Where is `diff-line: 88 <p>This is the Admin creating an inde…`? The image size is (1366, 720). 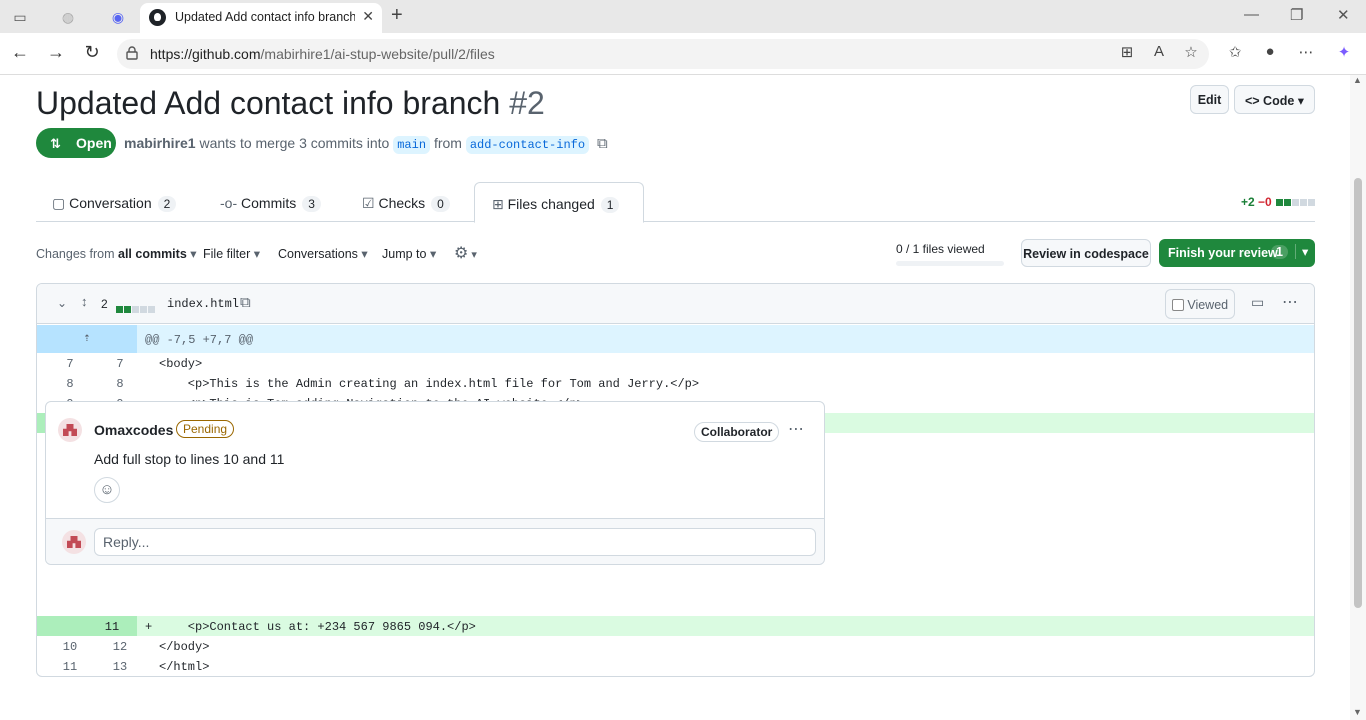 diff-line: 88 <p>This is the Admin creating an inde… is located at coordinates (675, 383).